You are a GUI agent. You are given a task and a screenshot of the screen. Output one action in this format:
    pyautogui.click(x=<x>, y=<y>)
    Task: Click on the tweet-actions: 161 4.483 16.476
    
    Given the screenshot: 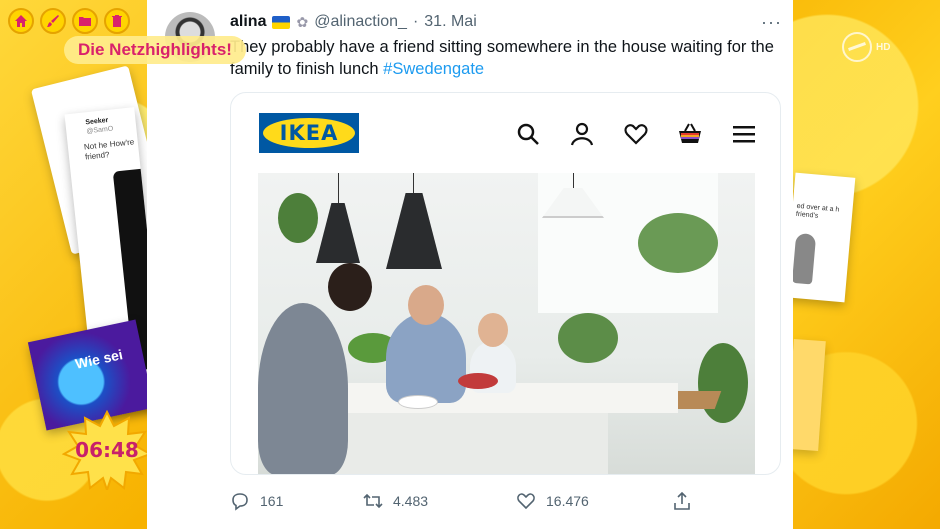 What is the action you would take?
    pyautogui.click(x=465, y=501)
    